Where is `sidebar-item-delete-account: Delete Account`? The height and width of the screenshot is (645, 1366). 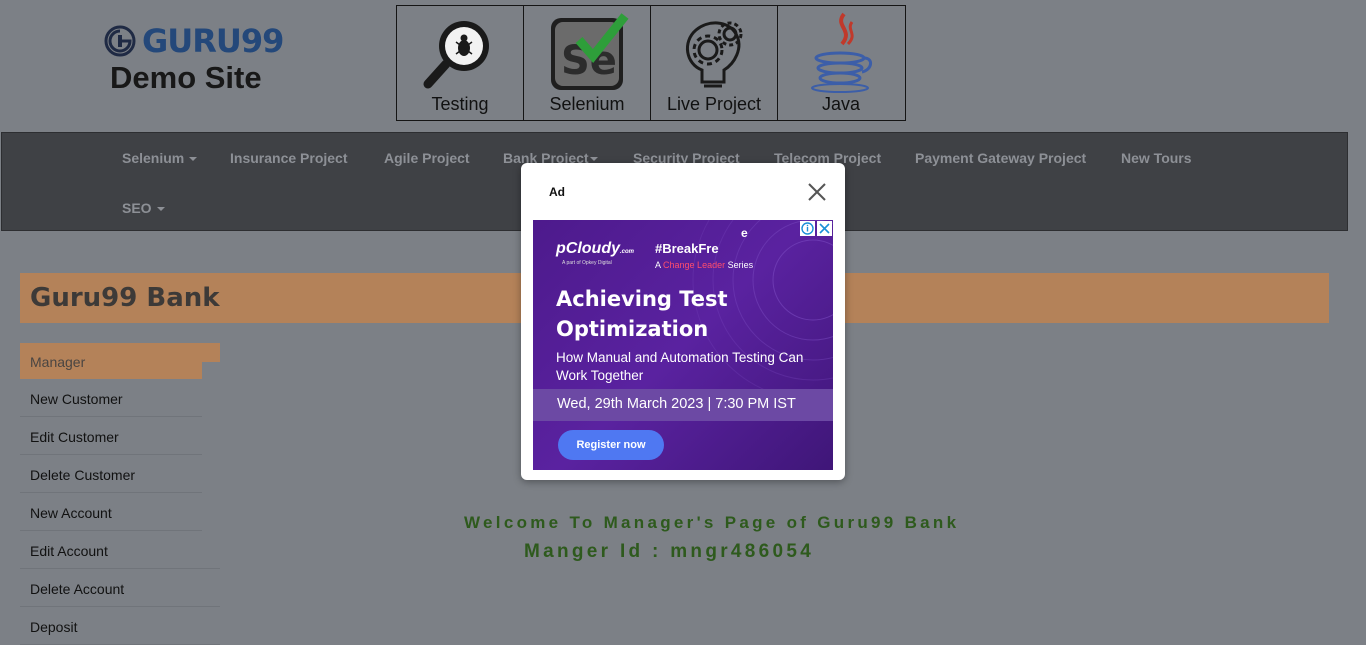 sidebar-item-delete-account: Delete Account is located at coordinates (120, 588).